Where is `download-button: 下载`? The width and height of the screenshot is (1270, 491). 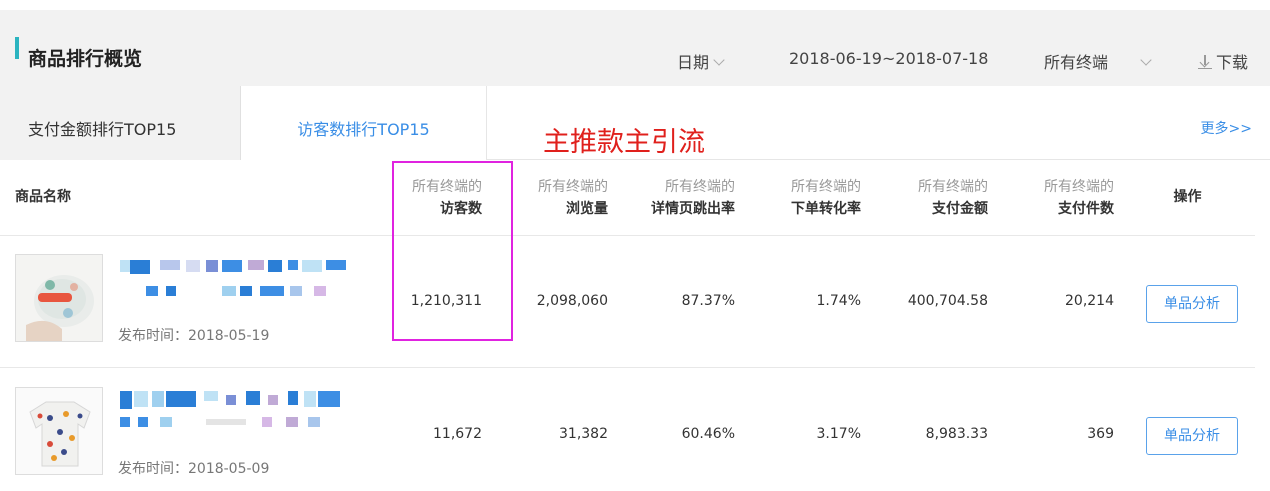
download-button: 下载 is located at coordinates (1223, 61).